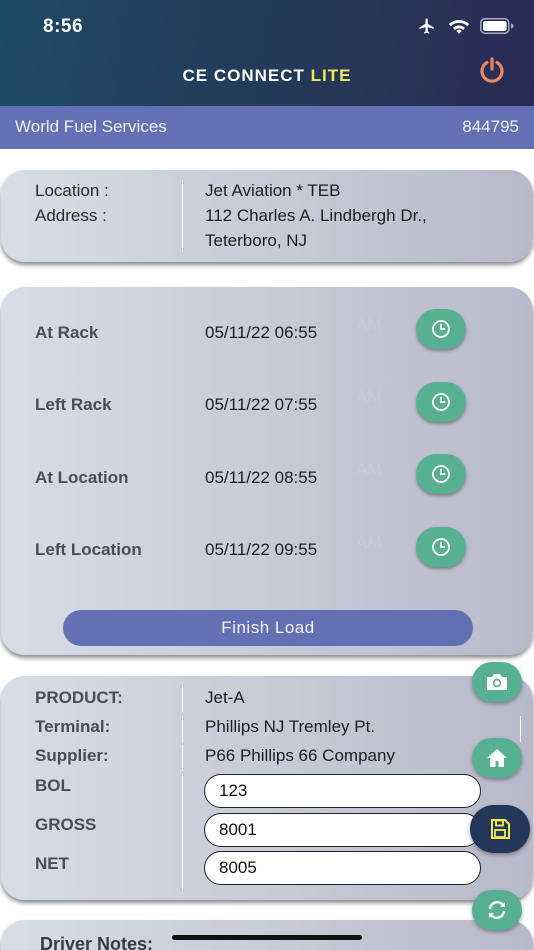 The image size is (534, 950). I want to click on save-icon, so click(500, 829).